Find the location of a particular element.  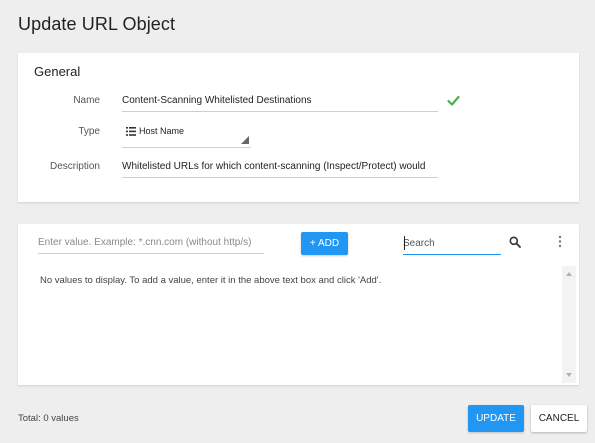

cancel-button: CANCEL is located at coordinates (559, 418).